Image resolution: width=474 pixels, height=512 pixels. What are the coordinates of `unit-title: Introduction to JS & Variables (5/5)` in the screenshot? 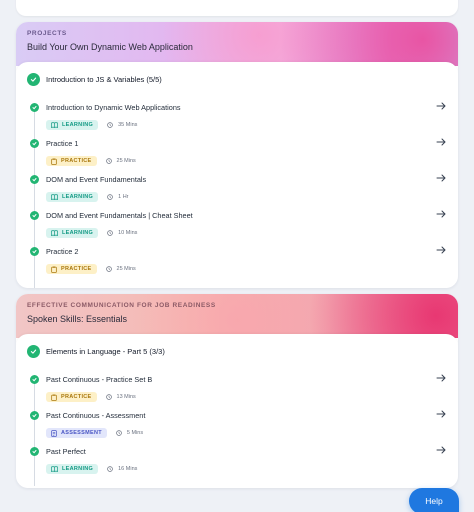 It's located at (104, 79).